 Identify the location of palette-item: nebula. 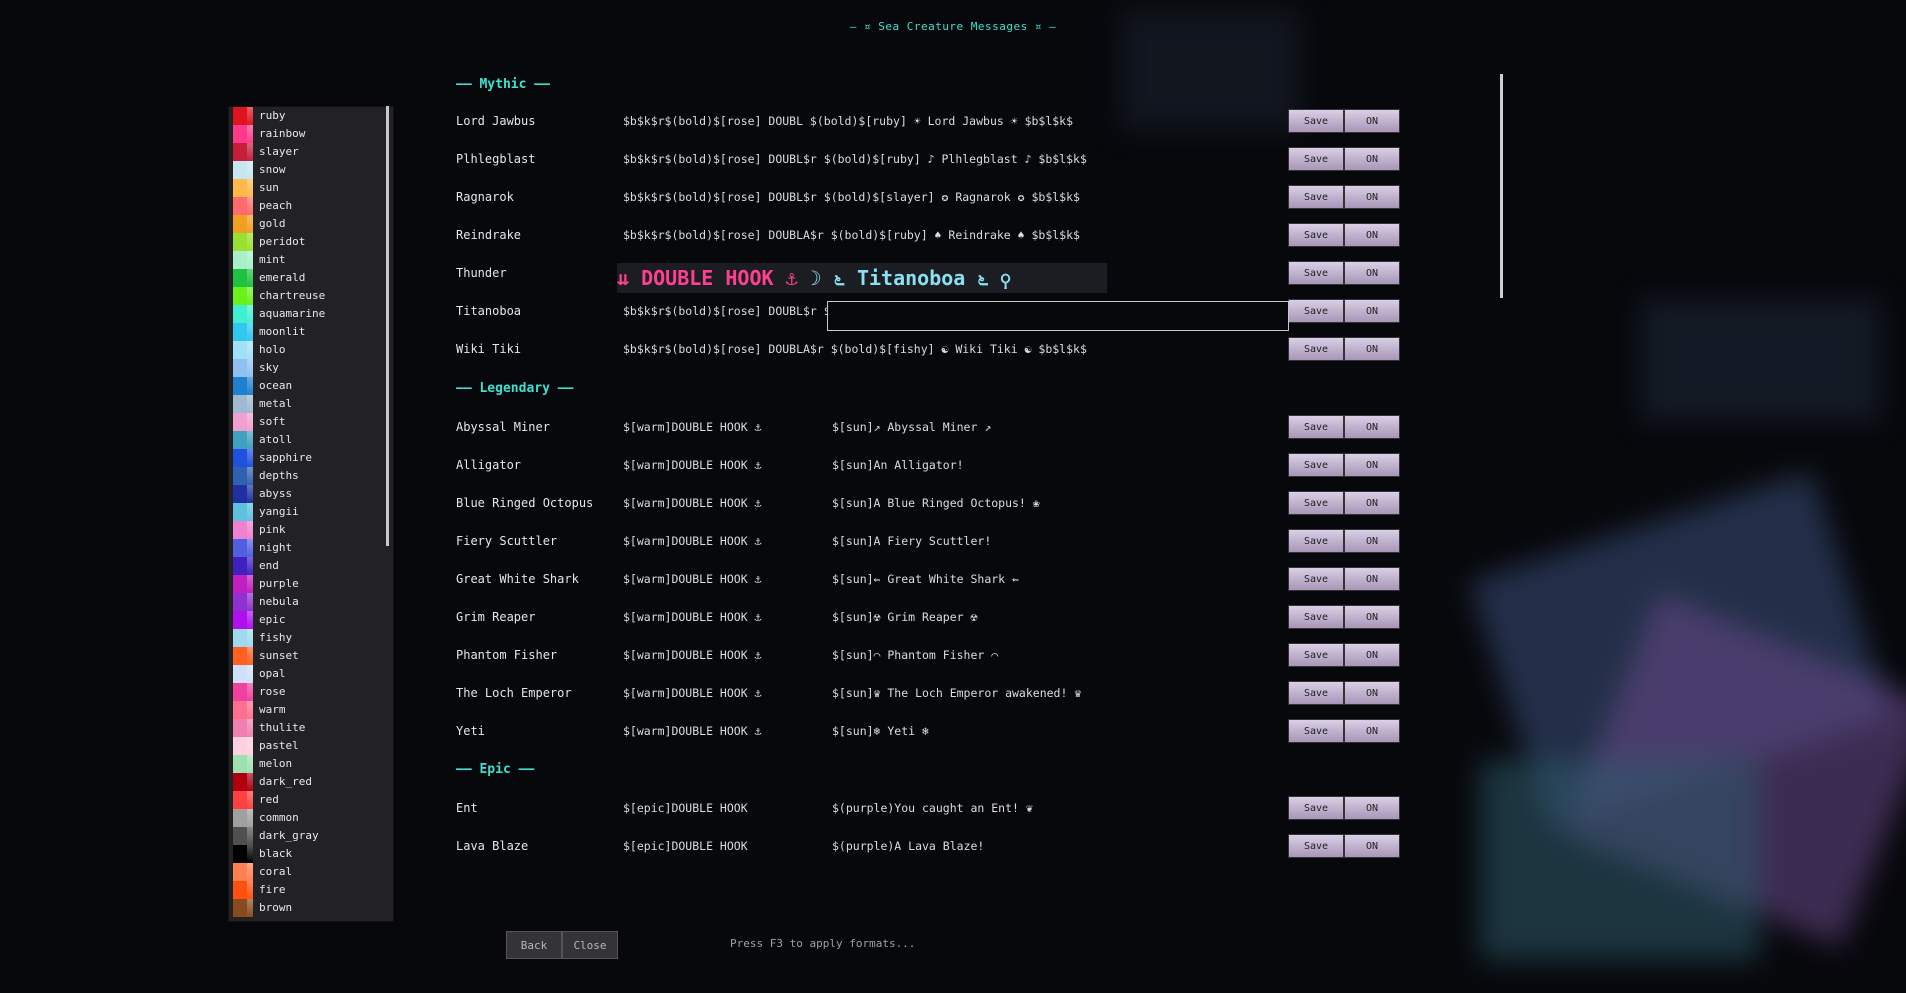
(309, 602).